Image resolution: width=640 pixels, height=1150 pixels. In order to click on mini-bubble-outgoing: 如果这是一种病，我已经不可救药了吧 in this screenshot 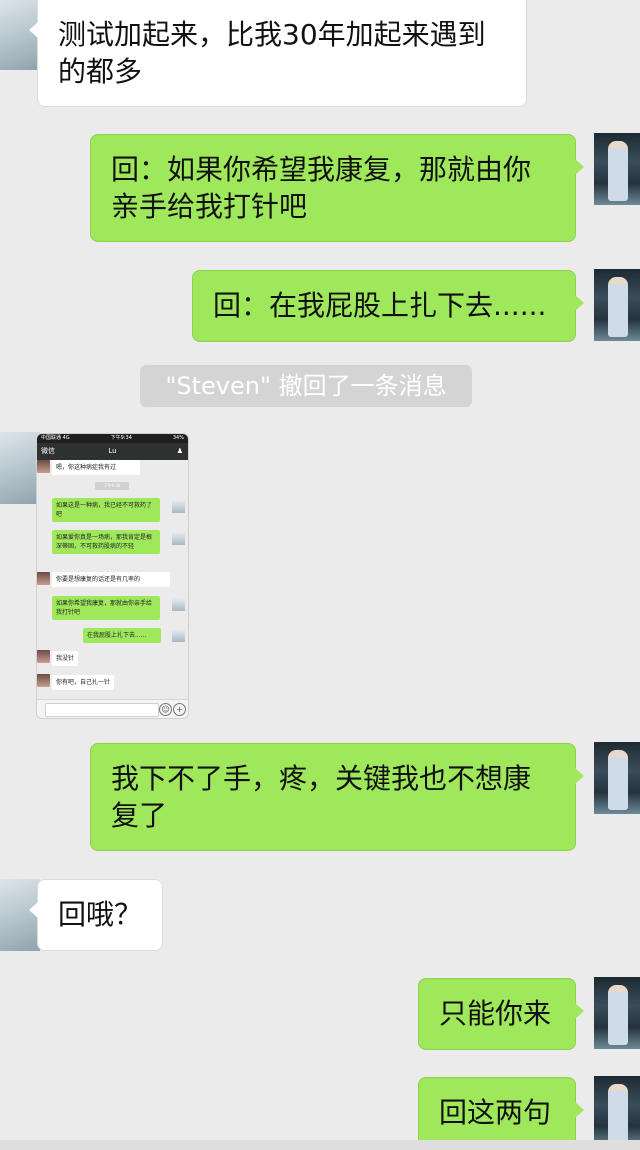, I will do `click(106, 510)`.